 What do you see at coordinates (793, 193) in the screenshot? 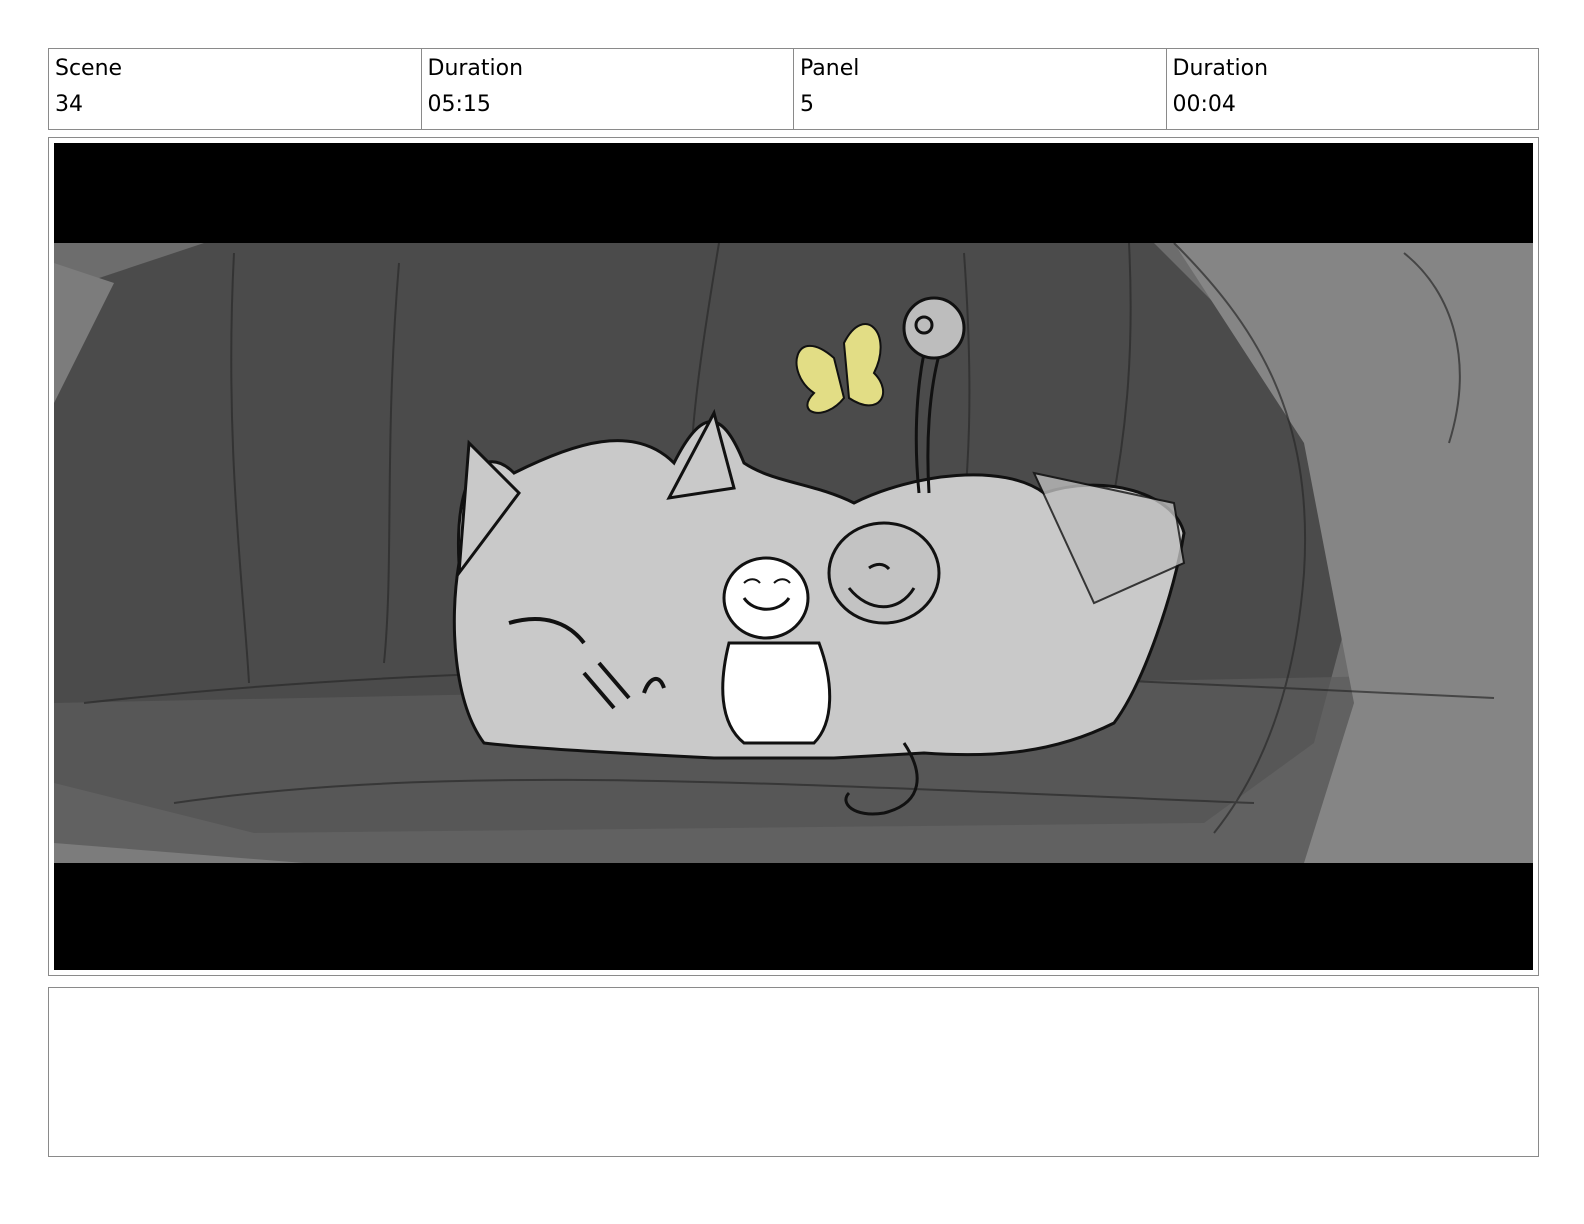
I see `letterbox-top` at bounding box center [793, 193].